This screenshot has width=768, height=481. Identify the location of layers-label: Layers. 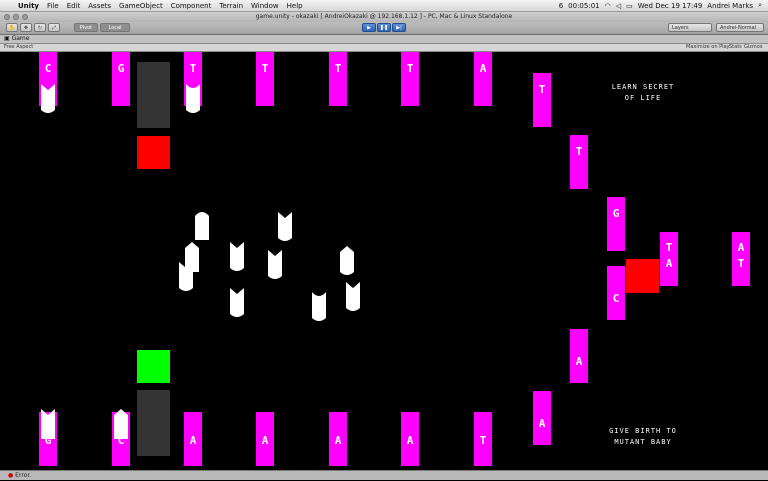
(680, 28).